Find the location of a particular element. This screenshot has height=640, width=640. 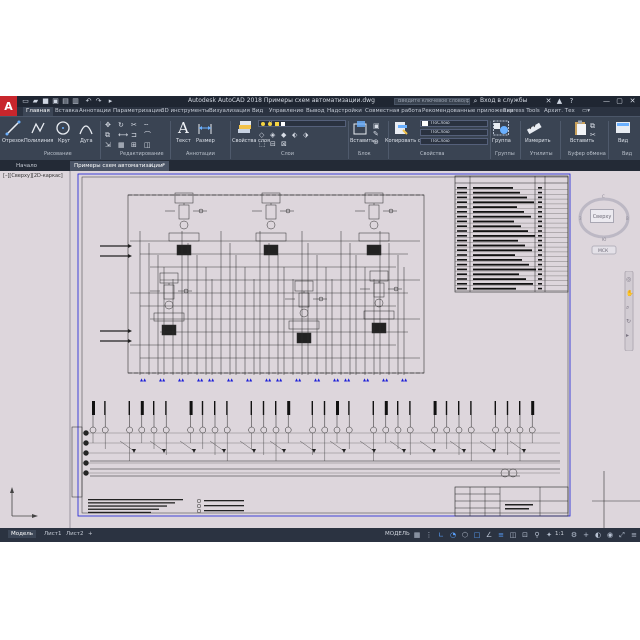

print-icon: ▤ is located at coordinates (65, 101).